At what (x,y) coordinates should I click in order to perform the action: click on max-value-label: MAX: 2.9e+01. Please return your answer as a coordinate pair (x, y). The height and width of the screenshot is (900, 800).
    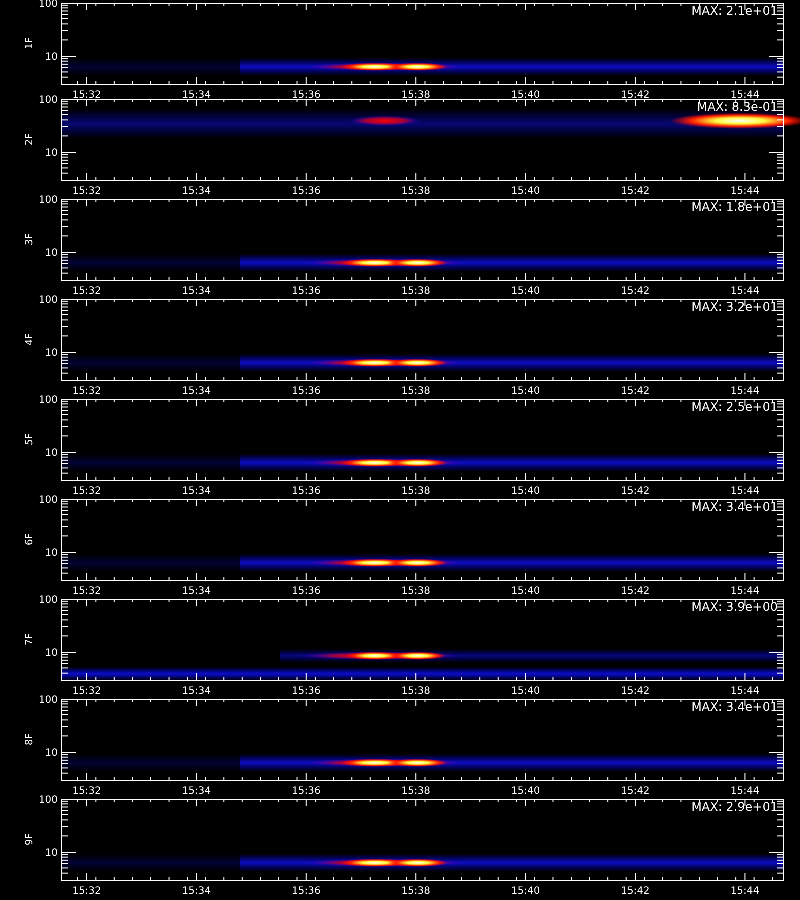
    Looking at the image, I should click on (735, 807).